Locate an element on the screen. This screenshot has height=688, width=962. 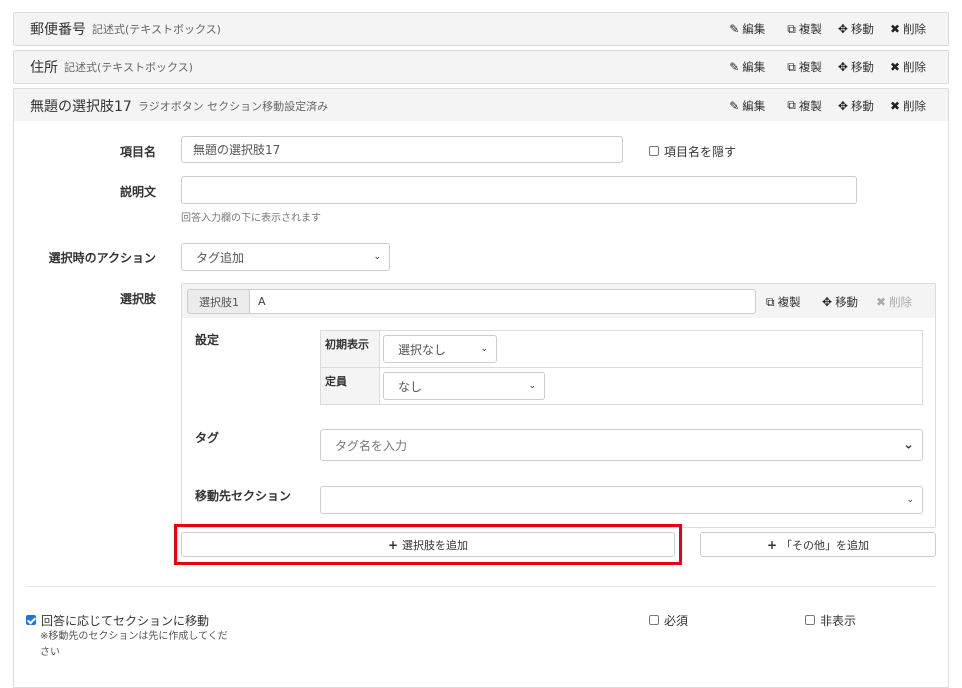
move-section-note: ※移動先のセクションは先に作成してくだ さい is located at coordinates (134, 644).